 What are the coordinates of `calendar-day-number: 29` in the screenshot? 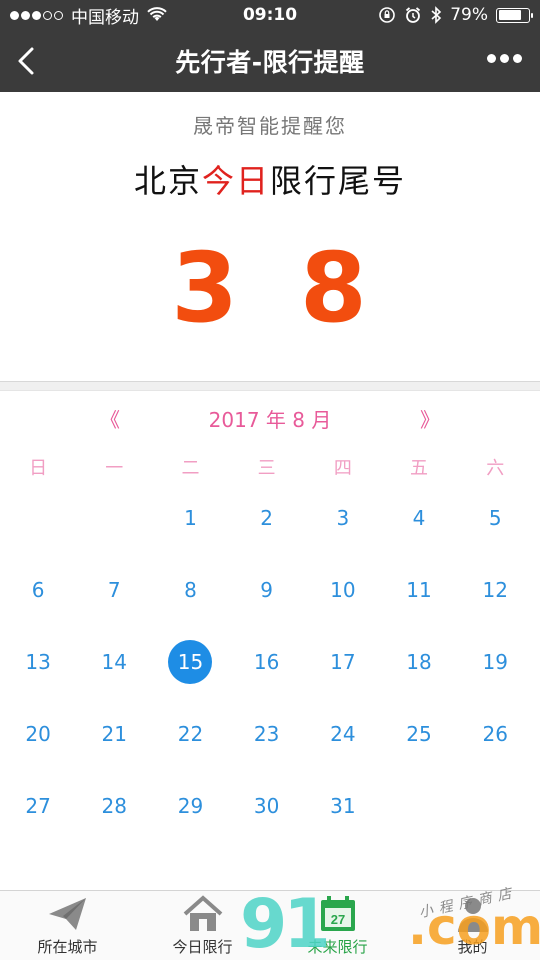 It's located at (190, 806).